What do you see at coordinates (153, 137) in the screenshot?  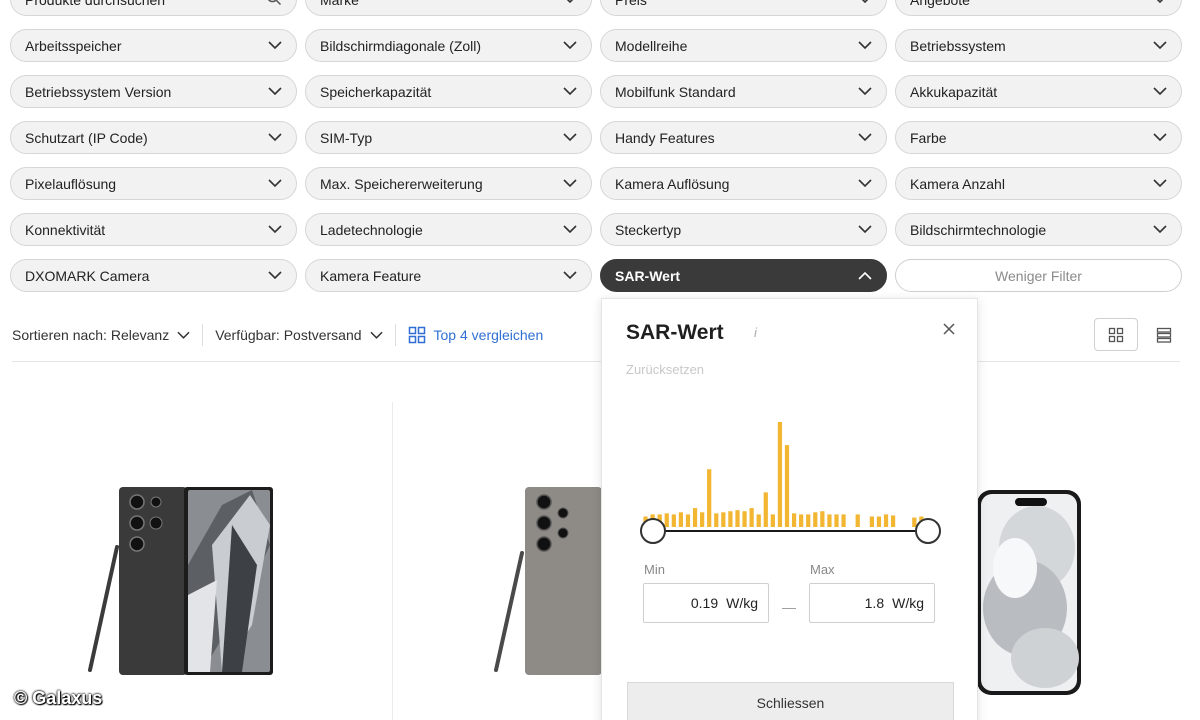 I see `filter-dropdown: Schutzart (IP Code)` at bounding box center [153, 137].